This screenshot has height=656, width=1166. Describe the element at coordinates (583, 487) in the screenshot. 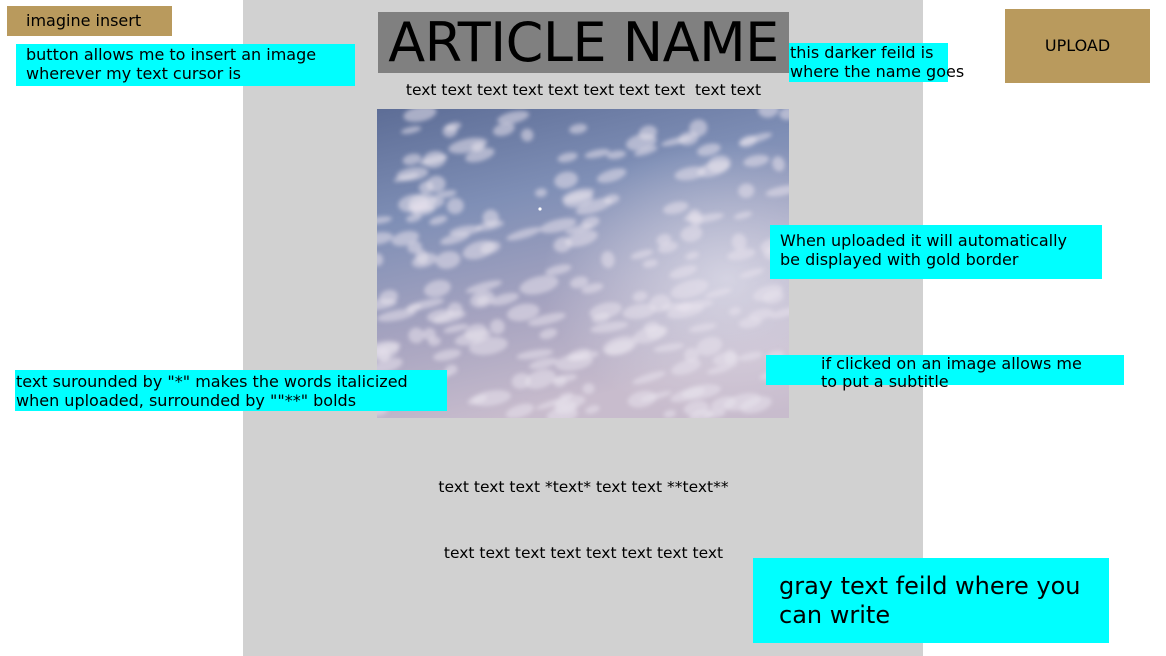

I see `article-body-line: text text text *text* text text **text**` at that location.